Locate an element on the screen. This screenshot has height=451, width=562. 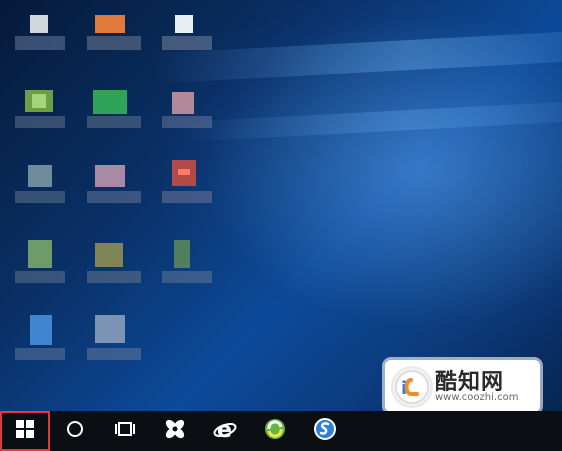
sogou-browser-button is located at coordinates (325, 431).